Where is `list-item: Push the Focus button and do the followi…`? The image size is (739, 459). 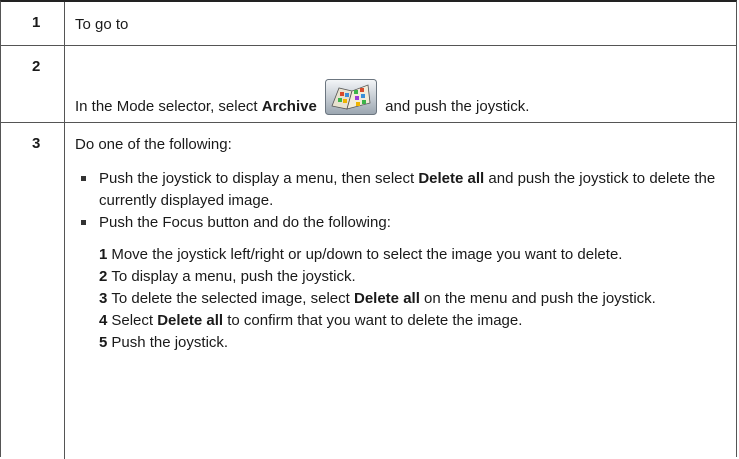 list-item: Push the Focus button and do the followi… is located at coordinates (399, 223).